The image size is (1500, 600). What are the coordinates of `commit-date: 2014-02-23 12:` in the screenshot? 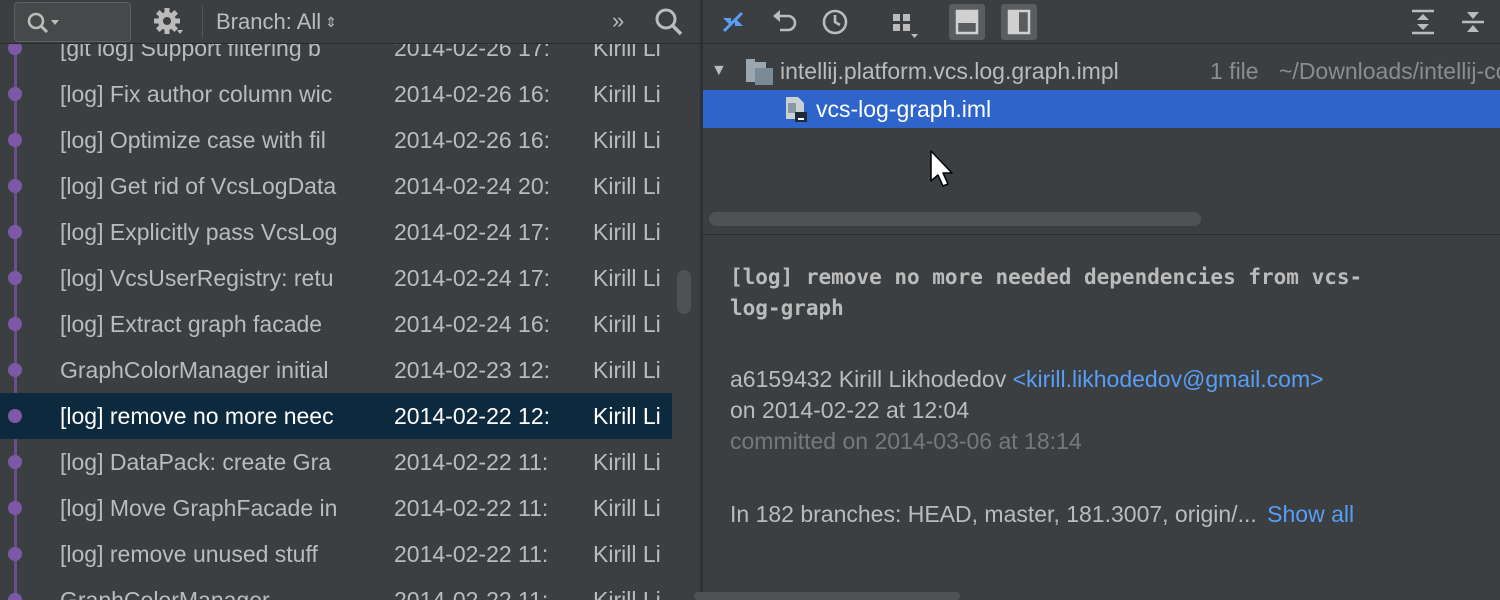 It's located at (472, 370).